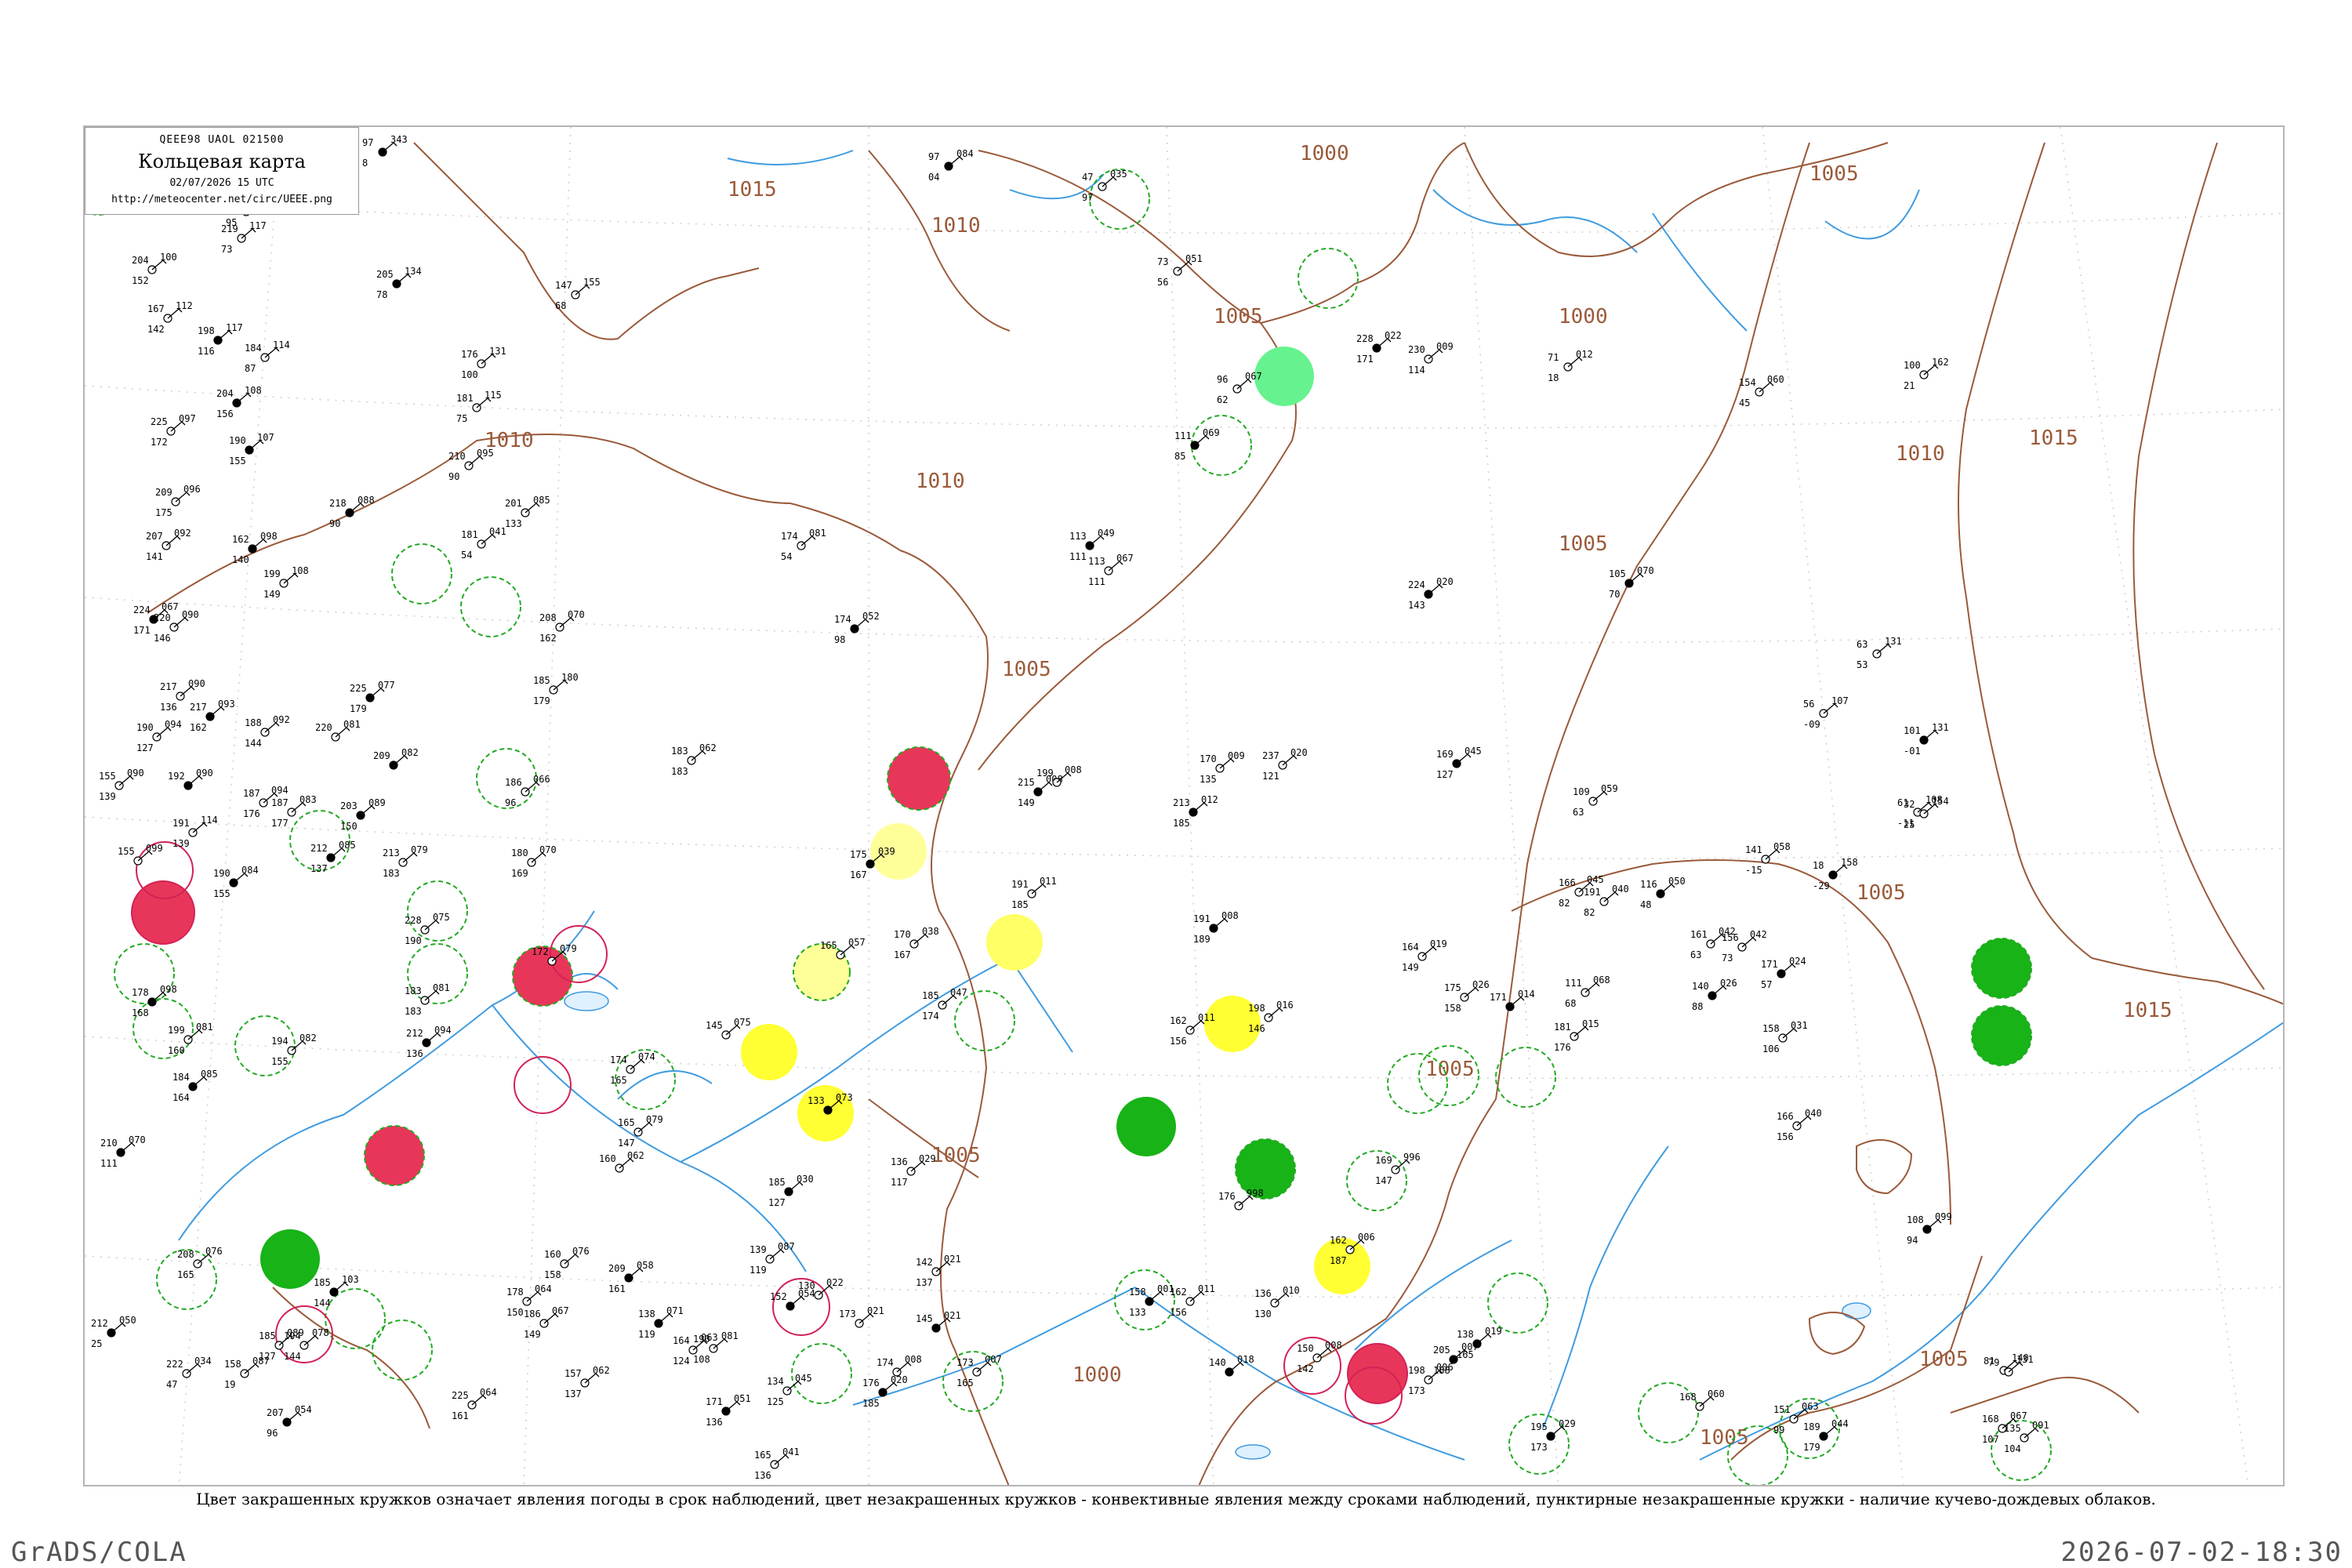 This screenshot has width=2352, height=1568. What do you see at coordinates (1208, 779) in the screenshot?
I see `station-dewpoint: 135` at bounding box center [1208, 779].